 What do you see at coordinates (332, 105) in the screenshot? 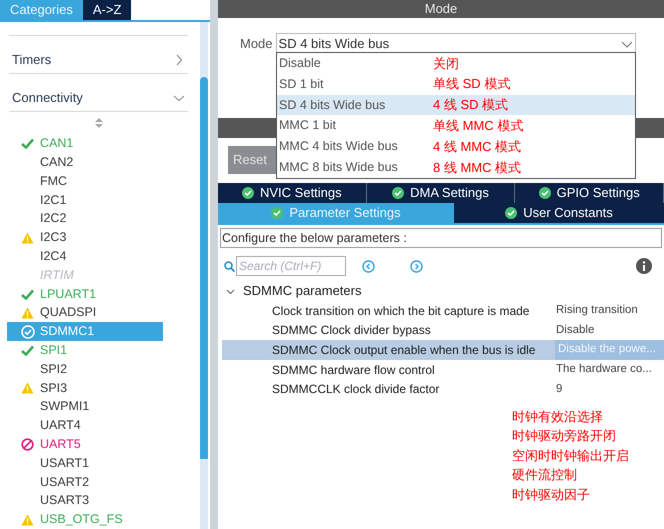
I see `option-label: SD 4 bits Wide bus` at bounding box center [332, 105].